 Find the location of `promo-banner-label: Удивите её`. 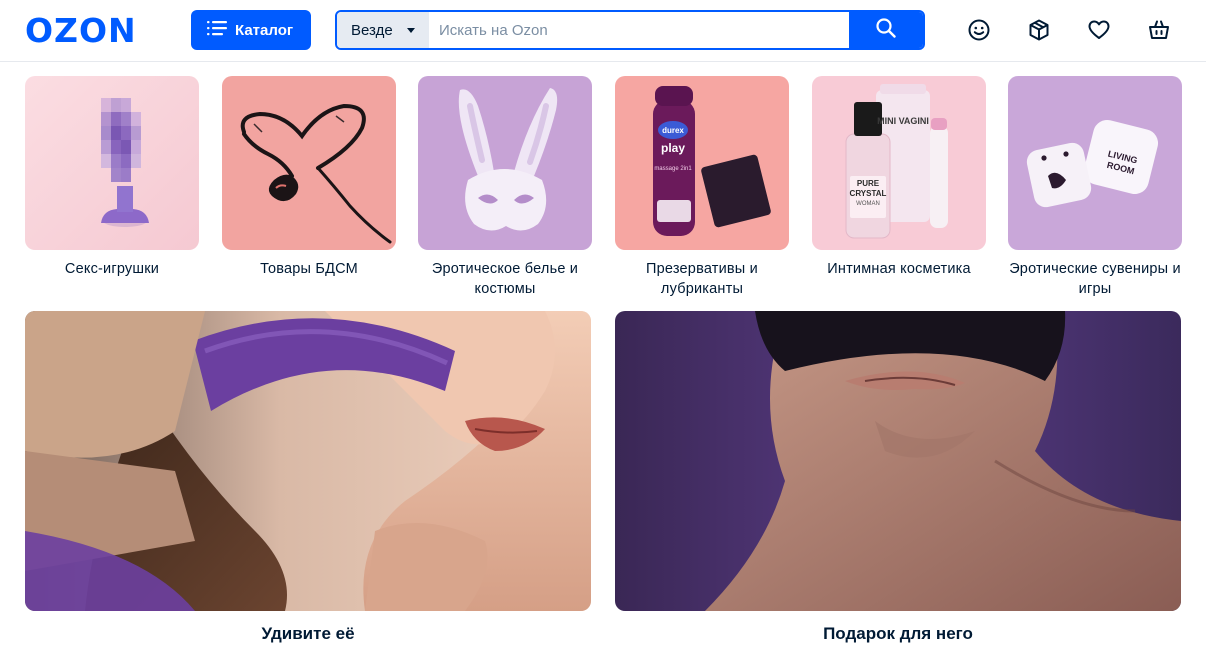

promo-banner-label: Удивите её is located at coordinates (308, 633).